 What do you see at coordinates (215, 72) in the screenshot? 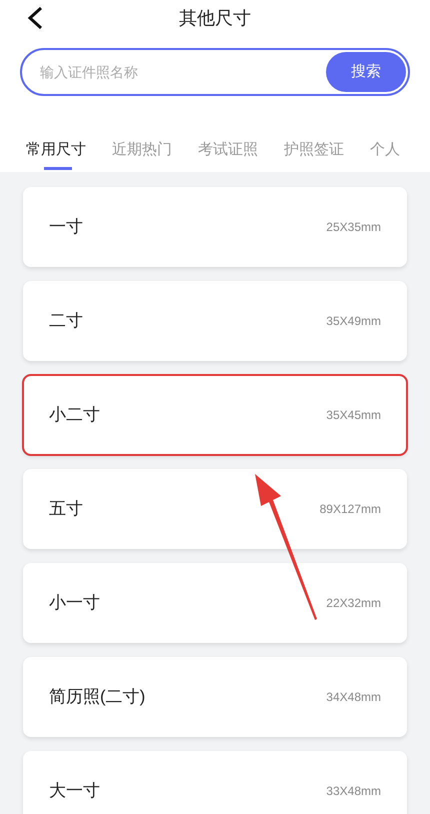
I see `search-field: 输入证件照名称 搜索` at bounding box center [215, 72].